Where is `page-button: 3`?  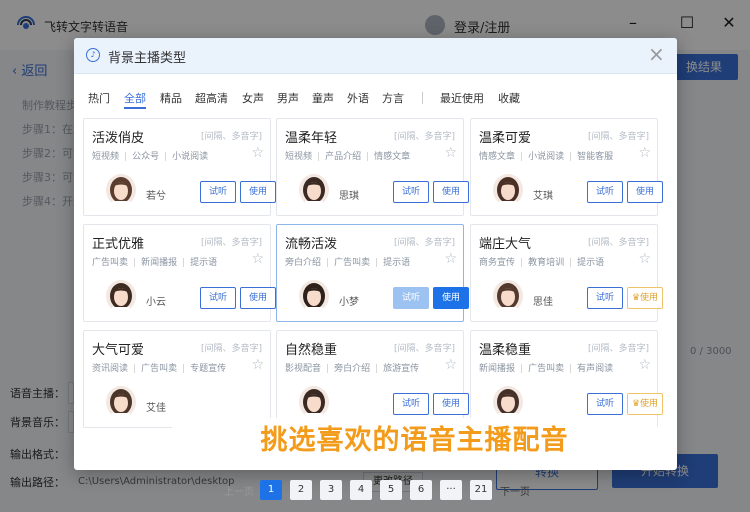
page-button: 3 is located at coordinates (331, 490).